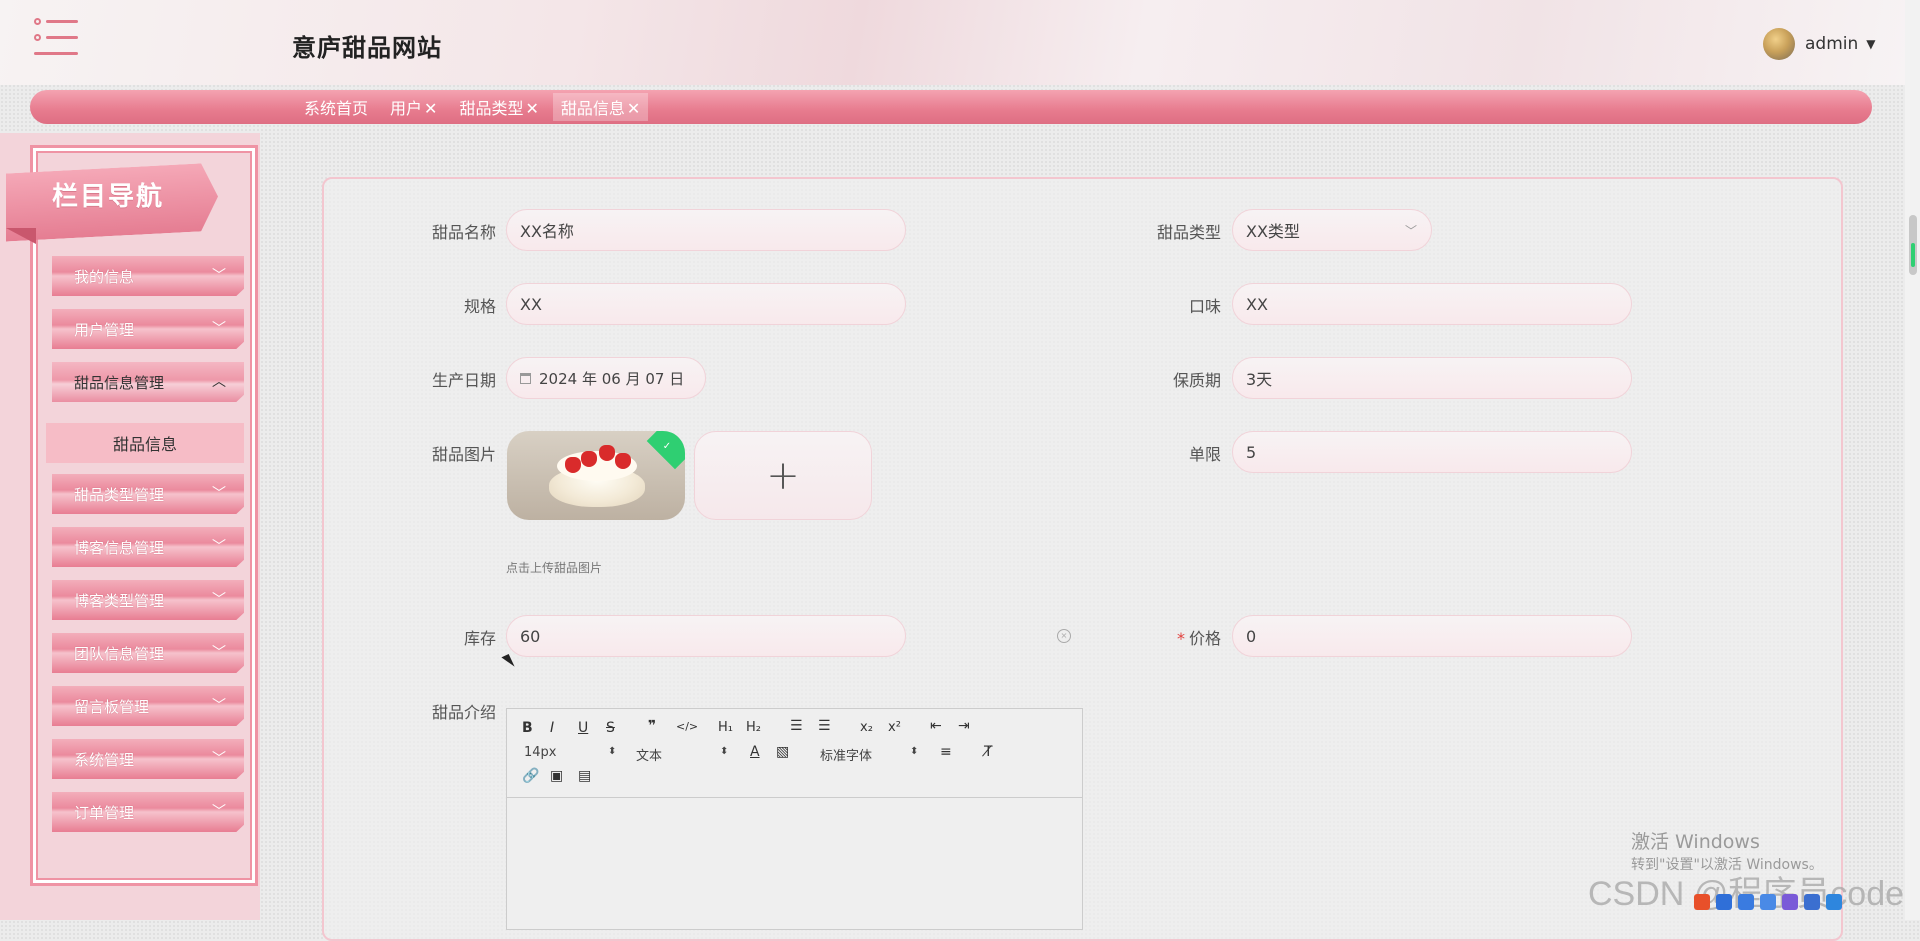 The height and width of the screenshot is (941, 1920). I want to click on sidebar-item-message-board-mgmt: 留言板管理 ﹀, so click(148, 706).